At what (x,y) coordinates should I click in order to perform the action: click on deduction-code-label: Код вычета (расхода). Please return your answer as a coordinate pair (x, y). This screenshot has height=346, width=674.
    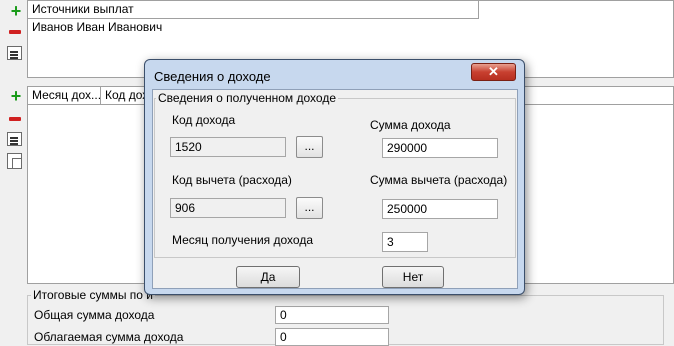
    Looking at the image, I should click on (232, 180).